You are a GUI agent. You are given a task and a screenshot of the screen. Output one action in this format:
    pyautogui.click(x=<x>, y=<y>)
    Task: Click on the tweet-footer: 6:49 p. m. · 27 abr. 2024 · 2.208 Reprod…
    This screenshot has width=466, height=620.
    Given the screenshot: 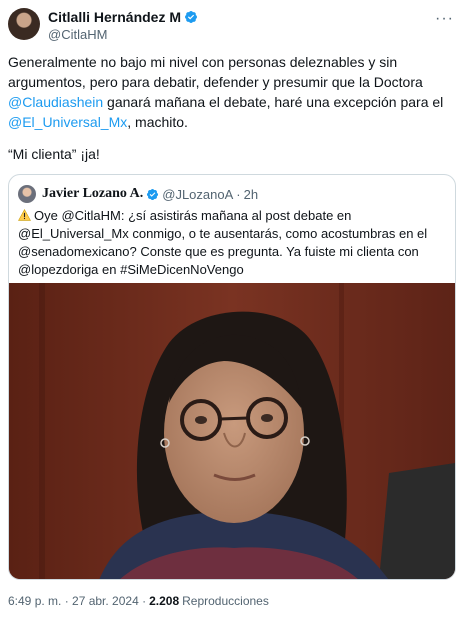 What is the action you would take?
    pyautogui.click(x=138, y=601)
    